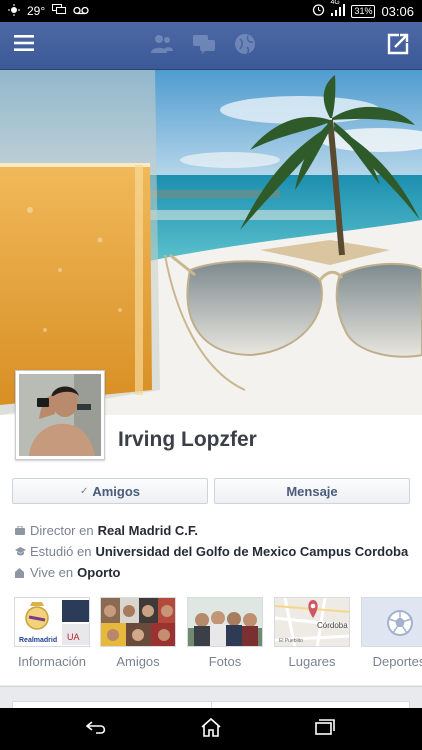 This screenshot has height=750, width=422. What do you see at coordinates (52, 572) in the screenshot?
I see `location-label: Vive en` at bounding box center [52, 572].